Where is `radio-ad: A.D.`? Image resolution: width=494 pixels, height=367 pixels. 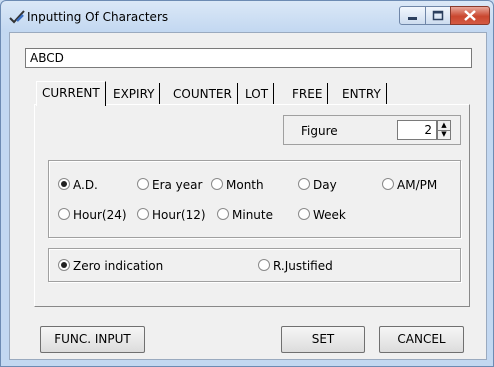
radio-ad: A.D. is located at coordinates (78, 185).